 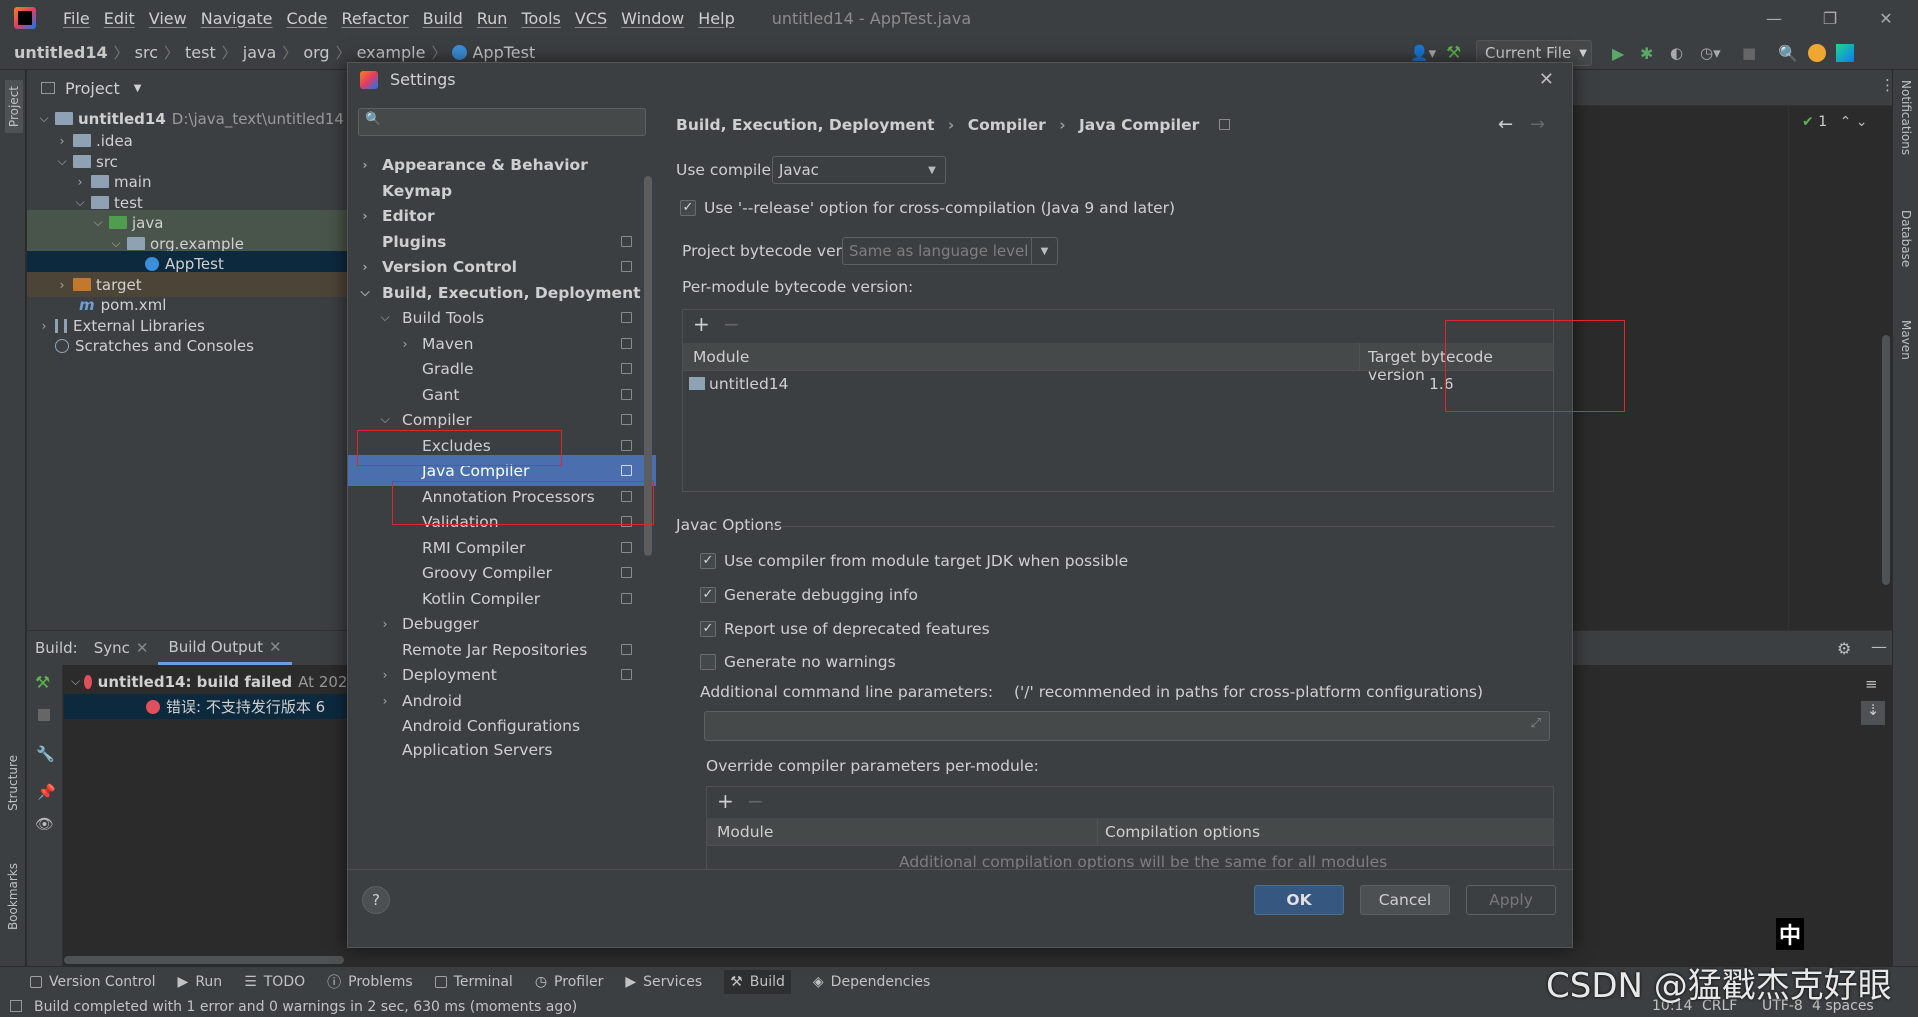 What do you see at coordinates (1536, 723) in the screenshot?
I see `expand-icon: ⤢` at bounding box center [1536, 723].